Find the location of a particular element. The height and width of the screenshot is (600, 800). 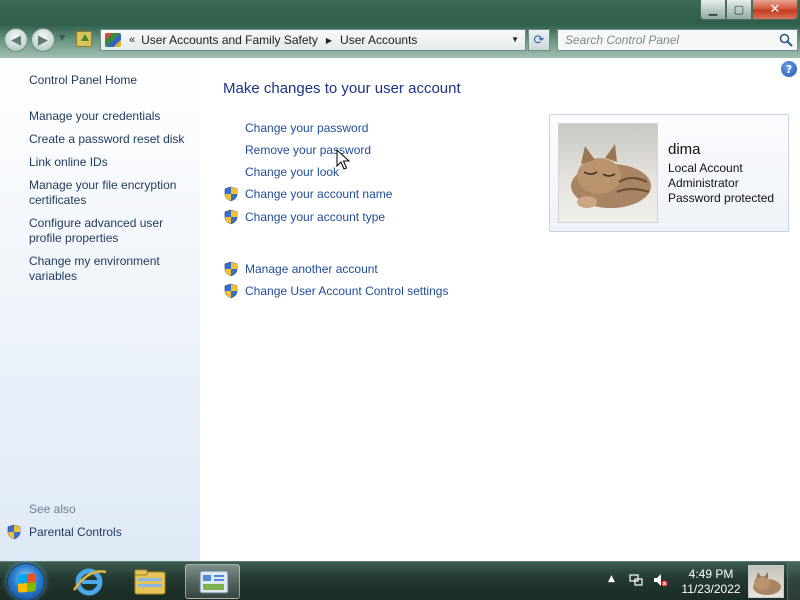

kitten-picture-icon is located at coordinates (611, 176).